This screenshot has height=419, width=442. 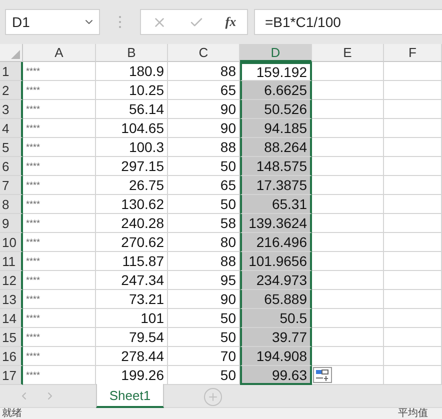 I want to click on table-cell: 139.3624, so click(x=276, y=223).